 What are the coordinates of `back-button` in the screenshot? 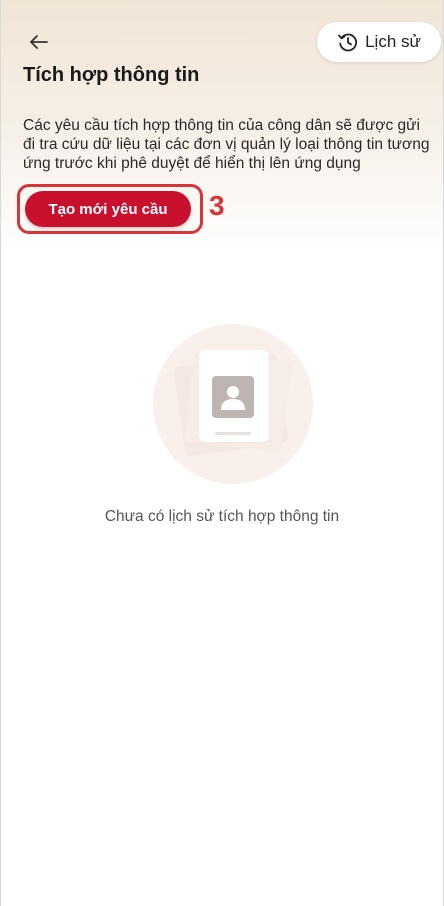 It's located at (39, 42).